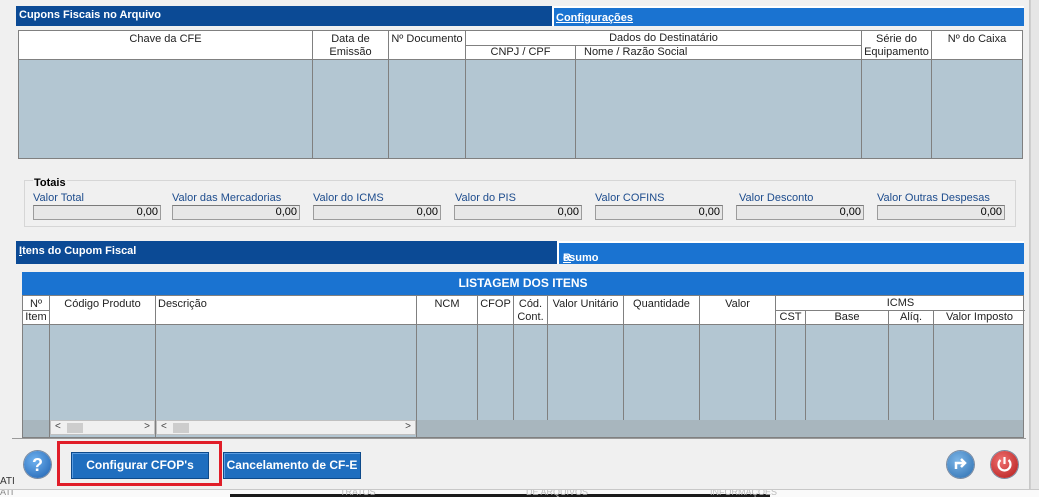 This screenshot has width=1039, height=497. What do you see at coordinates (7, 481) in the screenshot?
I see `left-edge-label: ATI` at bounding box center [7, 481].